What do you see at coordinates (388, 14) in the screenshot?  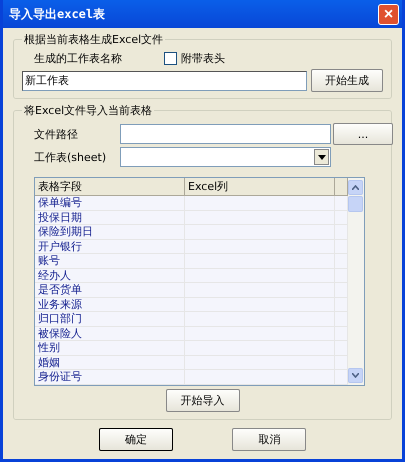 I see `close-button: ×` at bounding box center [388, 14].